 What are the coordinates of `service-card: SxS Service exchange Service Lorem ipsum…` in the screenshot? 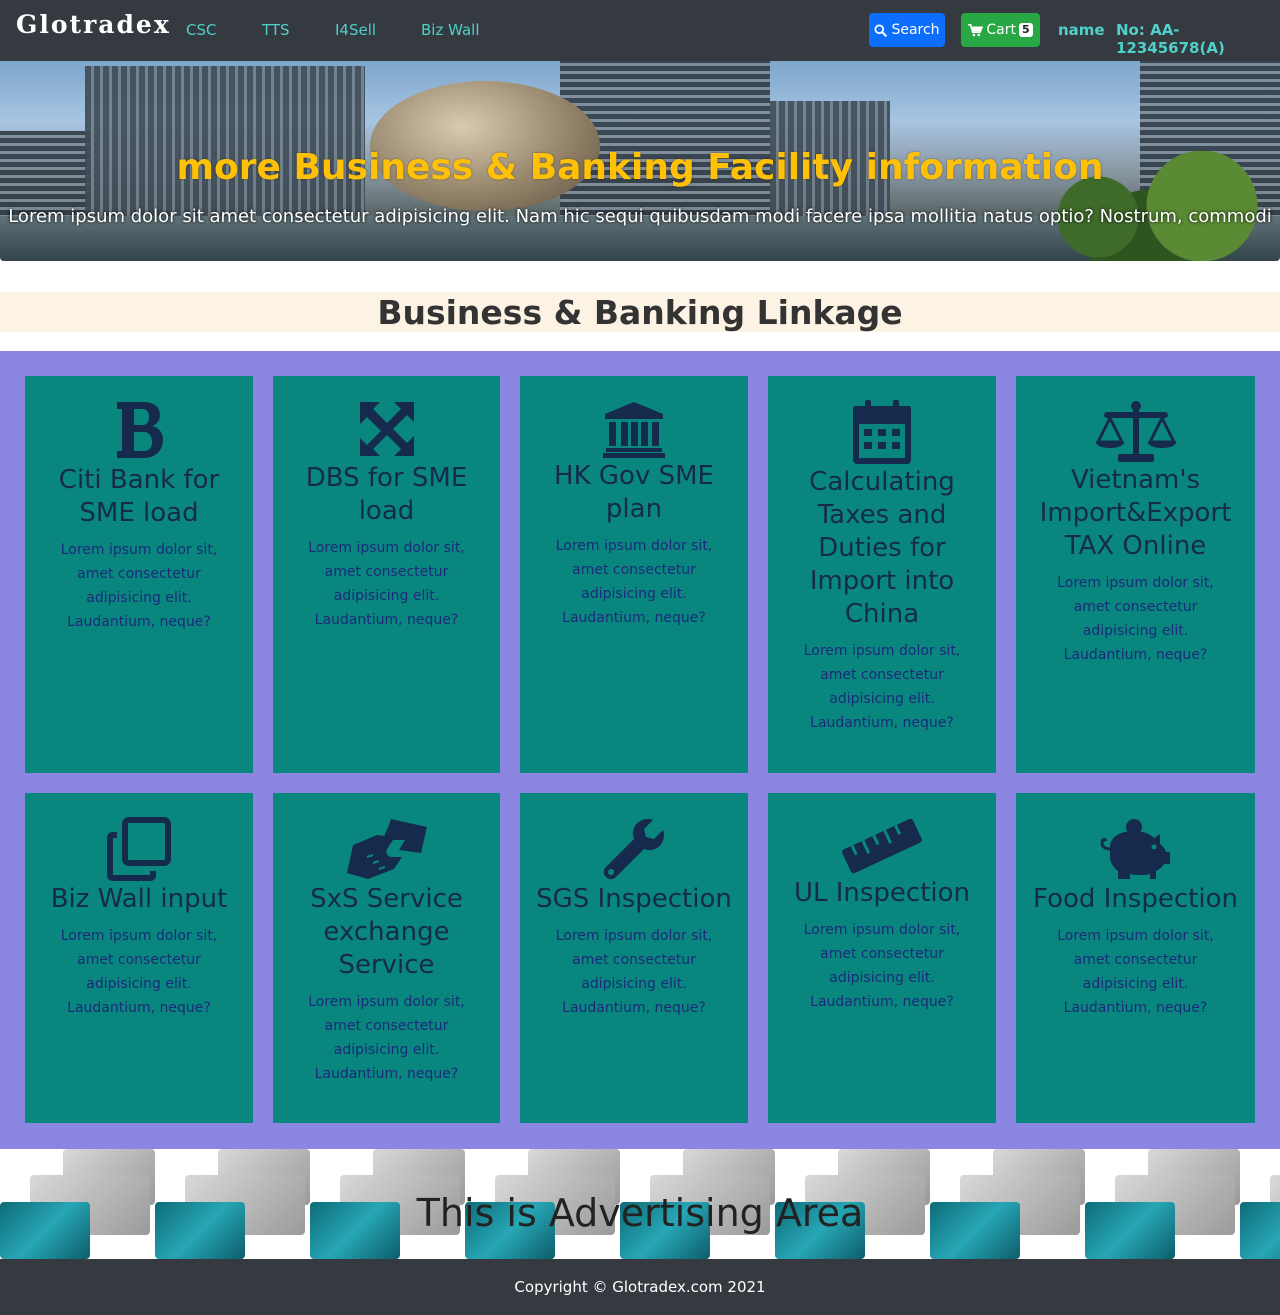 It's located at (386, 958).